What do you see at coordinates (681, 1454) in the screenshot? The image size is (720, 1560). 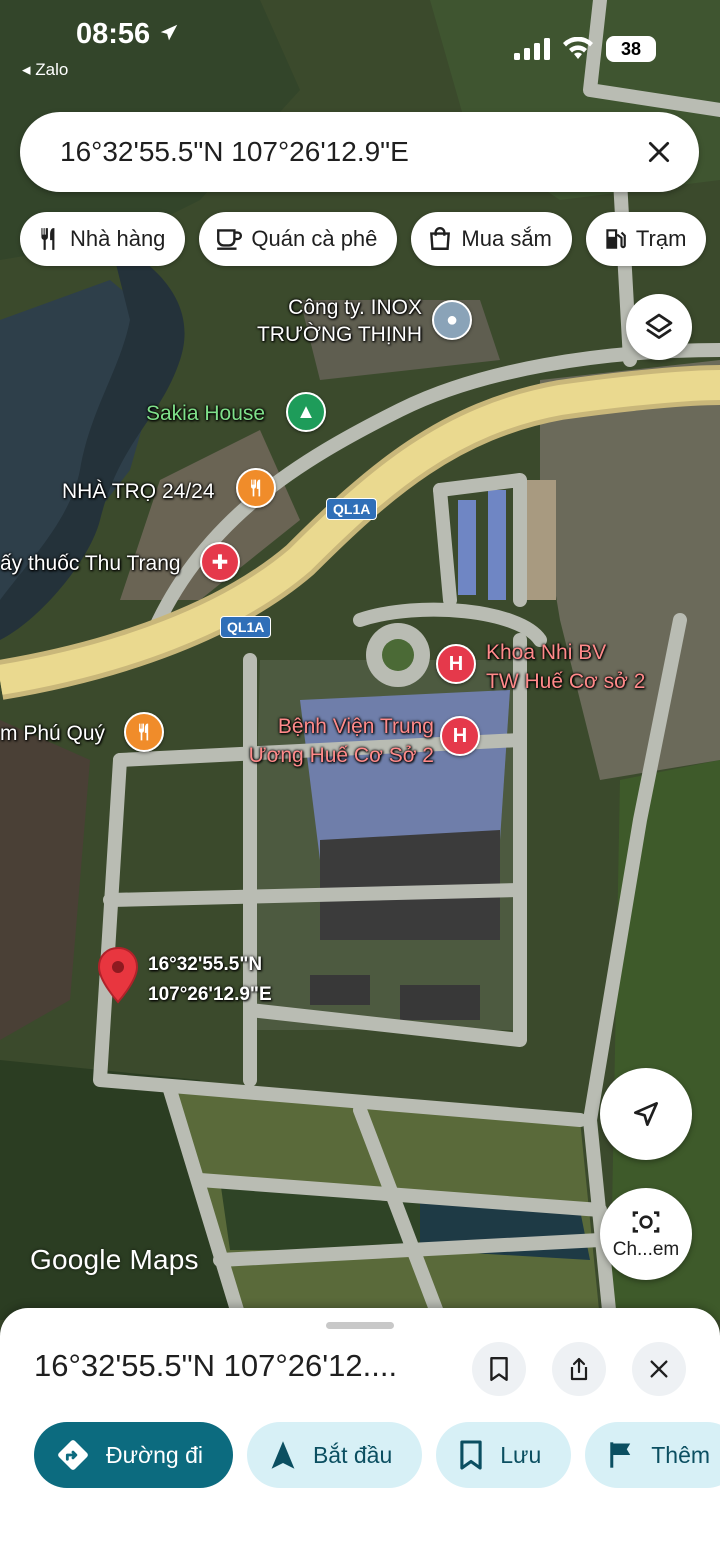 I see `action-label: Thêm` at bounding box center [681, 1454].